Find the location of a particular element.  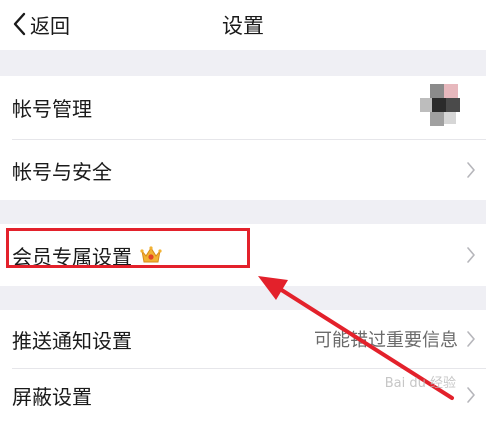

row-label: 屏蔽设置 is located at coordinates (52, 396).